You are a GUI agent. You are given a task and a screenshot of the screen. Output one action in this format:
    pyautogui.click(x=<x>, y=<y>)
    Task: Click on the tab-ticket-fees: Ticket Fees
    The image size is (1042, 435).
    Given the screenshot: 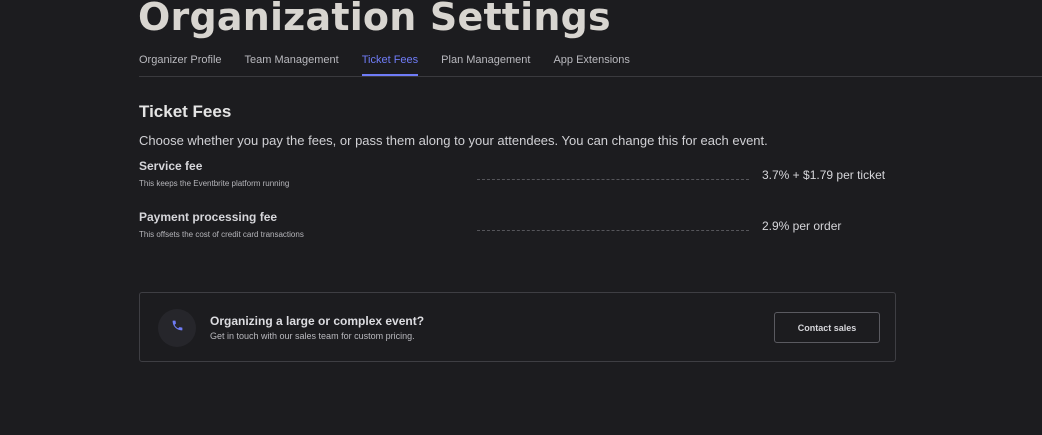 What is the action you would take?
    pyautogui.click(x=390, y=64)
    